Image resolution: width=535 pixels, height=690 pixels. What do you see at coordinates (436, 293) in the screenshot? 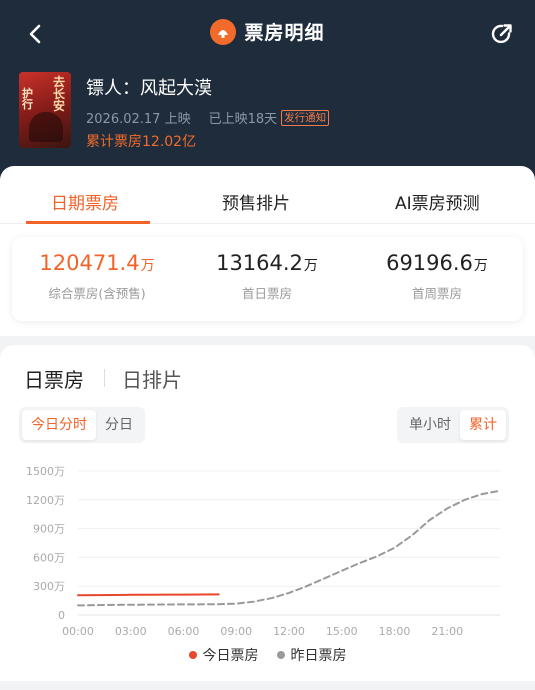
I see `stat-first-week-label: 首周票房` at bounding box center [436, 293].